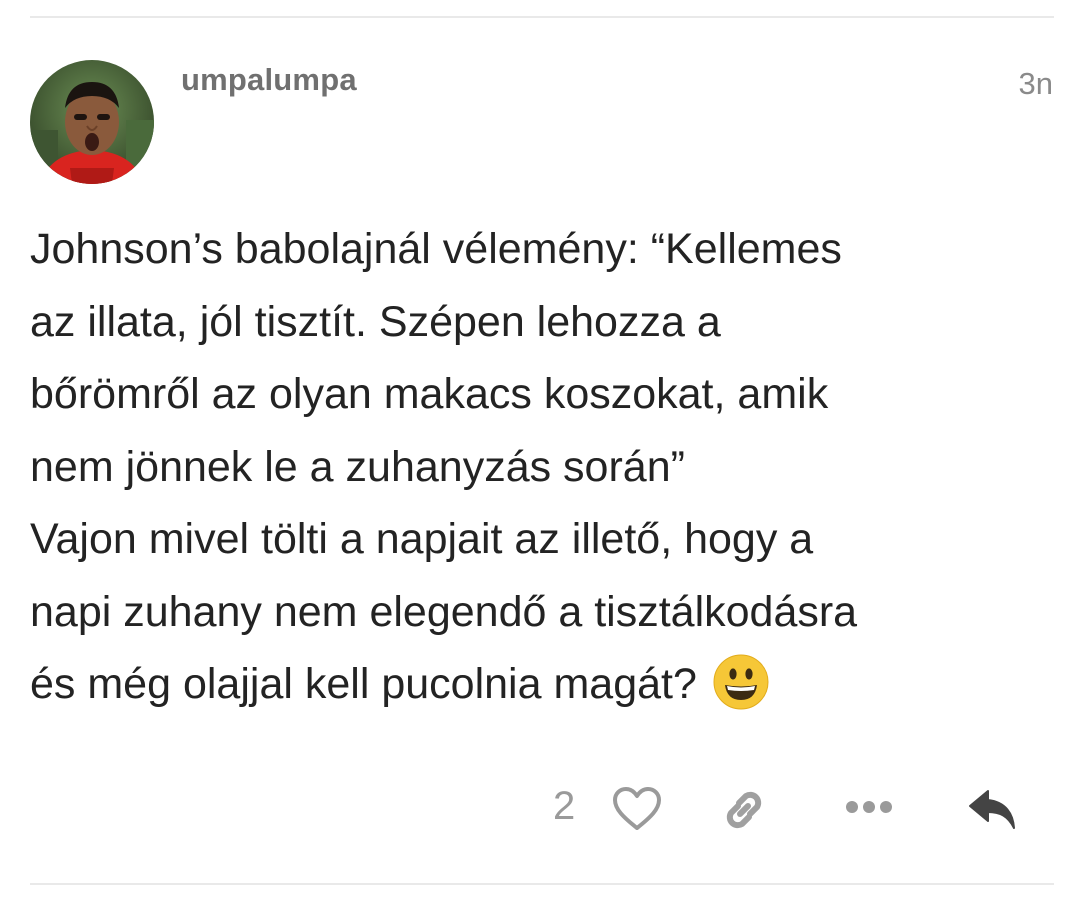 The width and height of the screenshot is (1080, 910). I want to click on post-text-line: bőrömről az olyan makacs koszokat, amik, so click(429, 394).